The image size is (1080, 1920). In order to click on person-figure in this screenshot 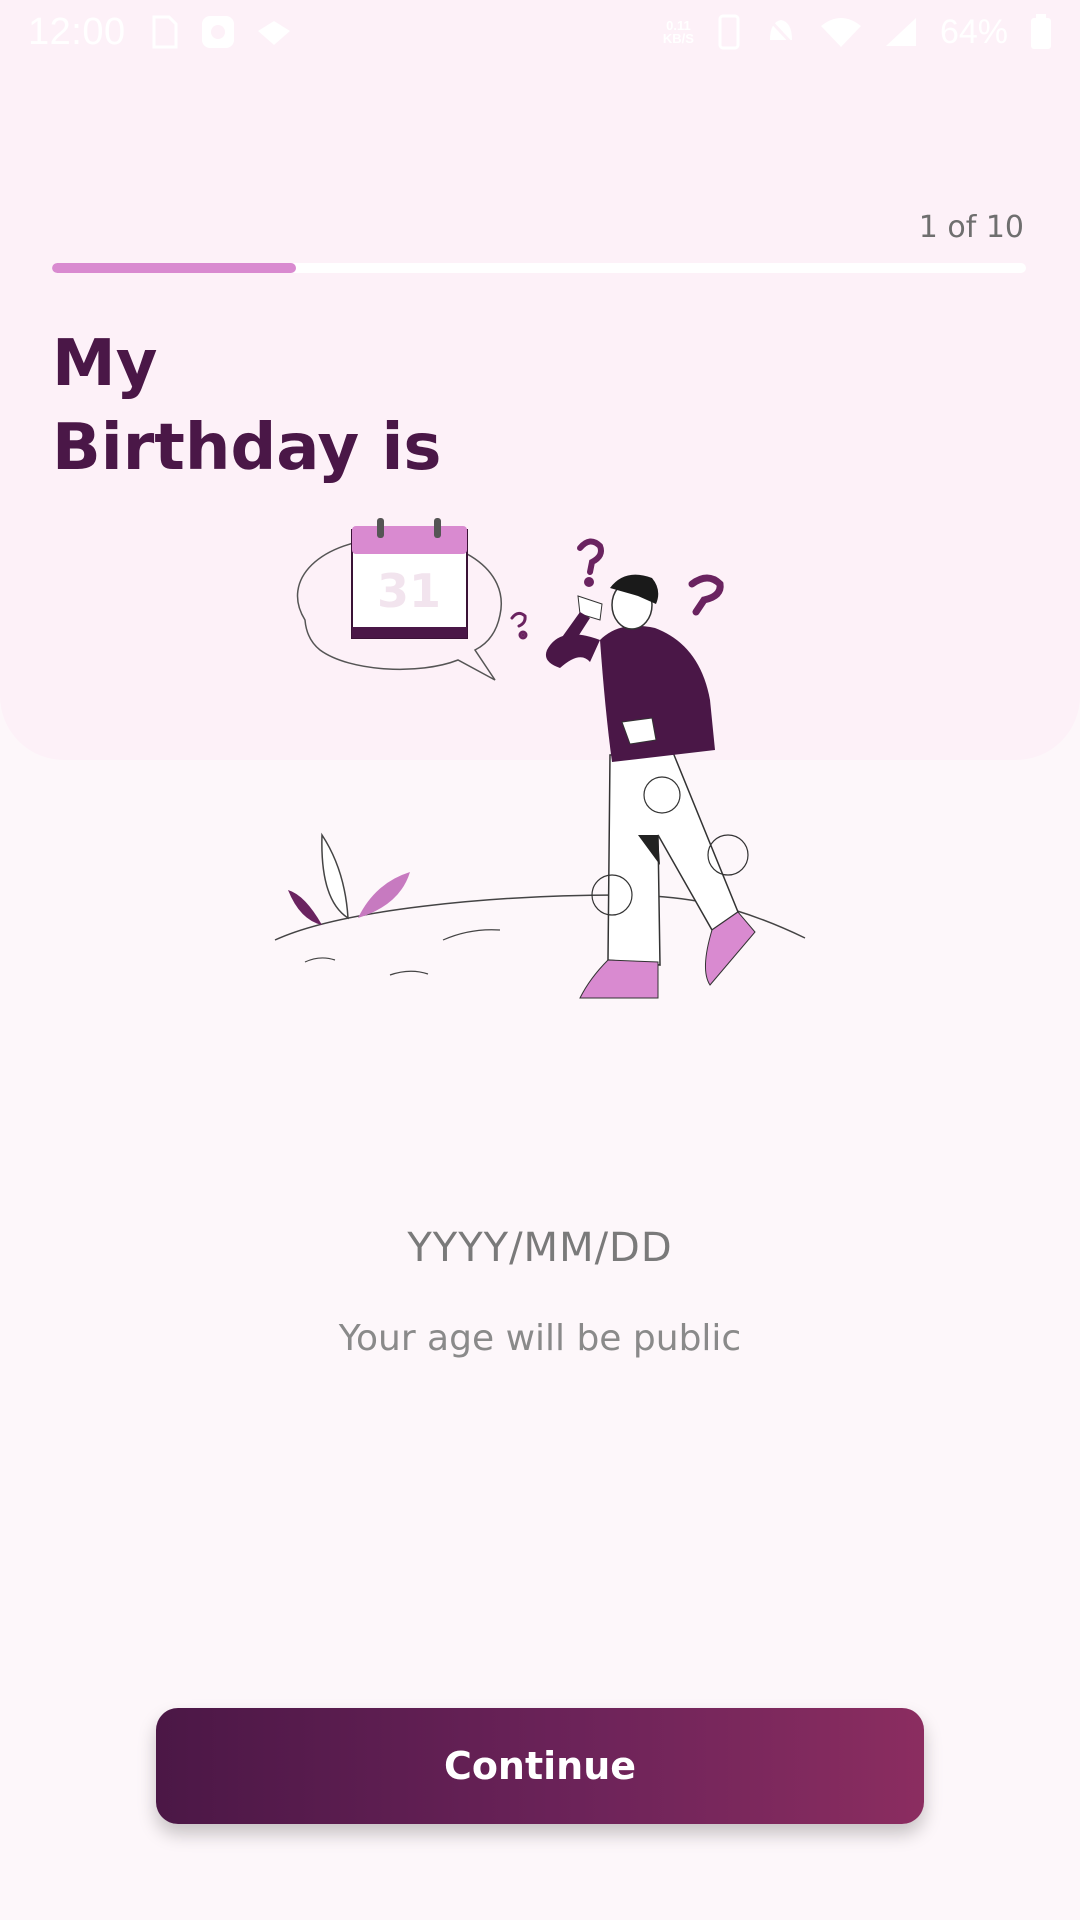, I will do `click(650, 786)`.